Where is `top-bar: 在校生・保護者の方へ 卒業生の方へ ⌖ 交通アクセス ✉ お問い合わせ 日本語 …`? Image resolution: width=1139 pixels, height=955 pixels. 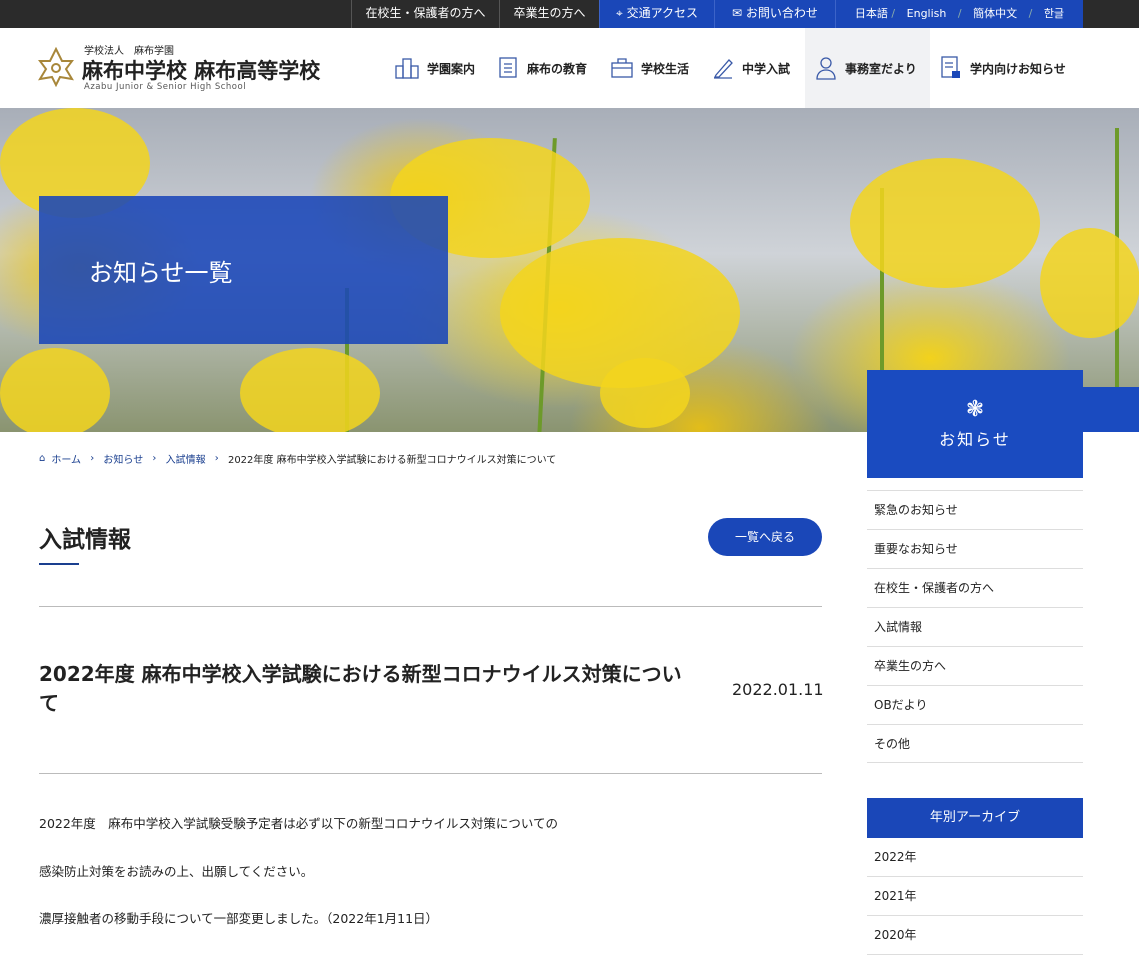 top-bar: 在校生・保護者の方へ 卒業生の方へ ⌖ 交通アクセス ✉ お問い合わせ 日本語 … is located at coordinates (569, 14).